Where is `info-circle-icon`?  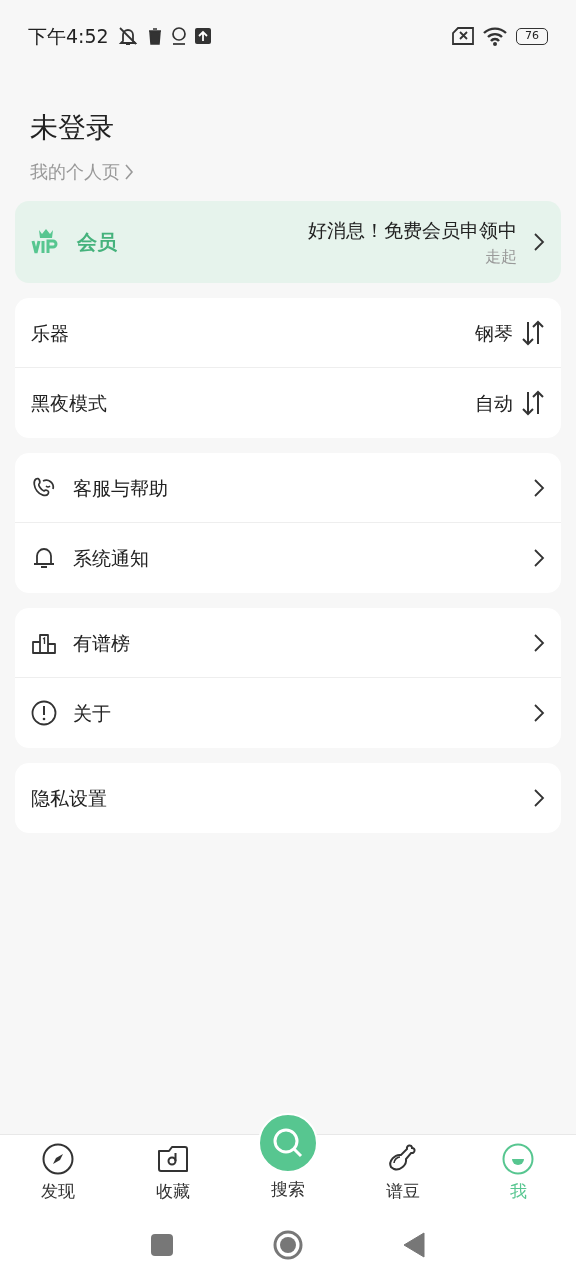
info-circle-icon is located at coordinates (44, 713).